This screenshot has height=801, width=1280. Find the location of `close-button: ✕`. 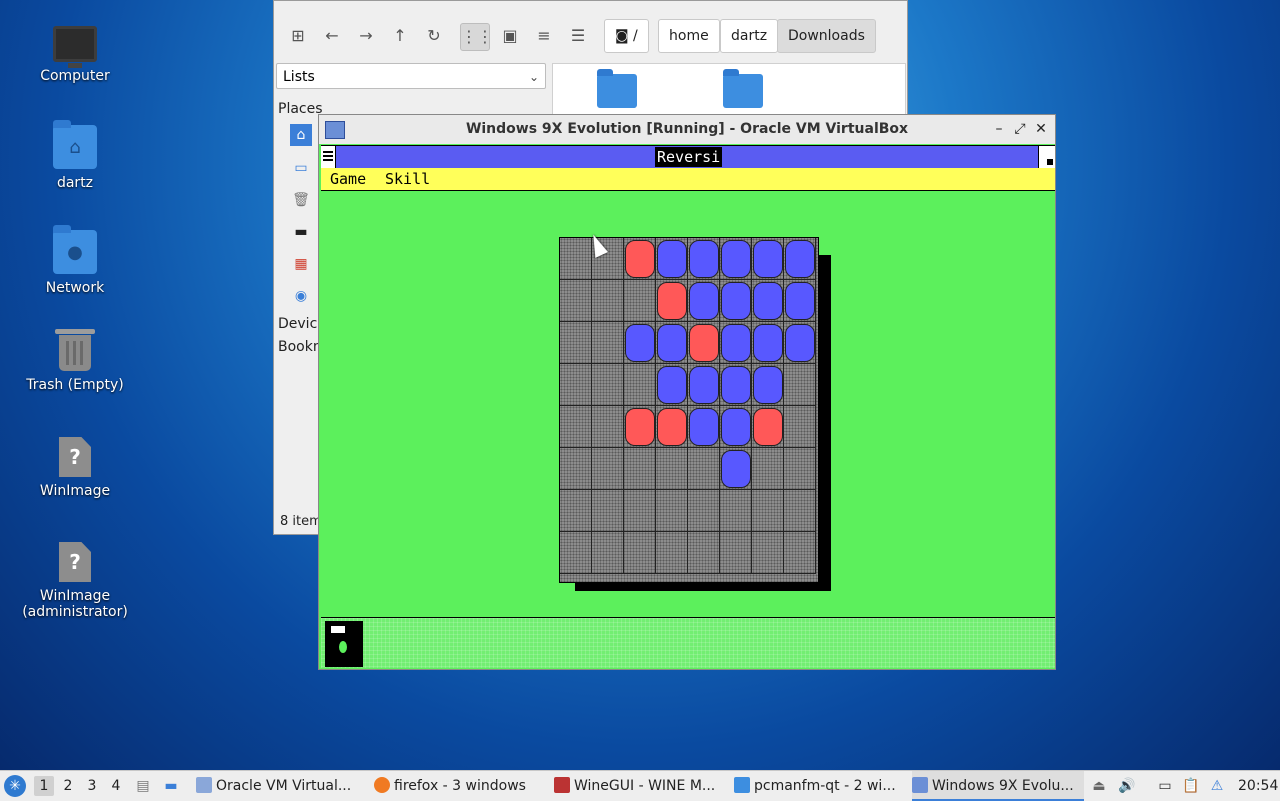

close-button: ✕ is located at coordinates (1041, 129).